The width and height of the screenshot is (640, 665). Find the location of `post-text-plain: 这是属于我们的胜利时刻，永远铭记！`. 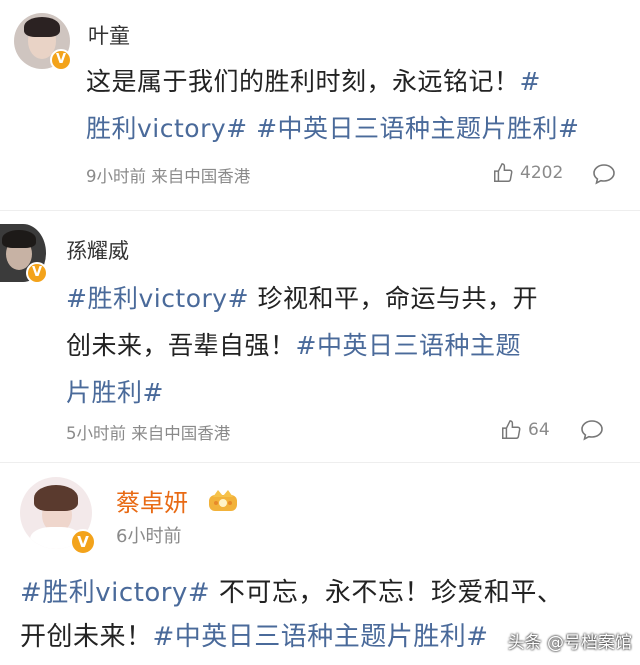

post-text-plain: 这是属于我们的胜利时刻，永远铭记！ is located at coordinates (303, 81).